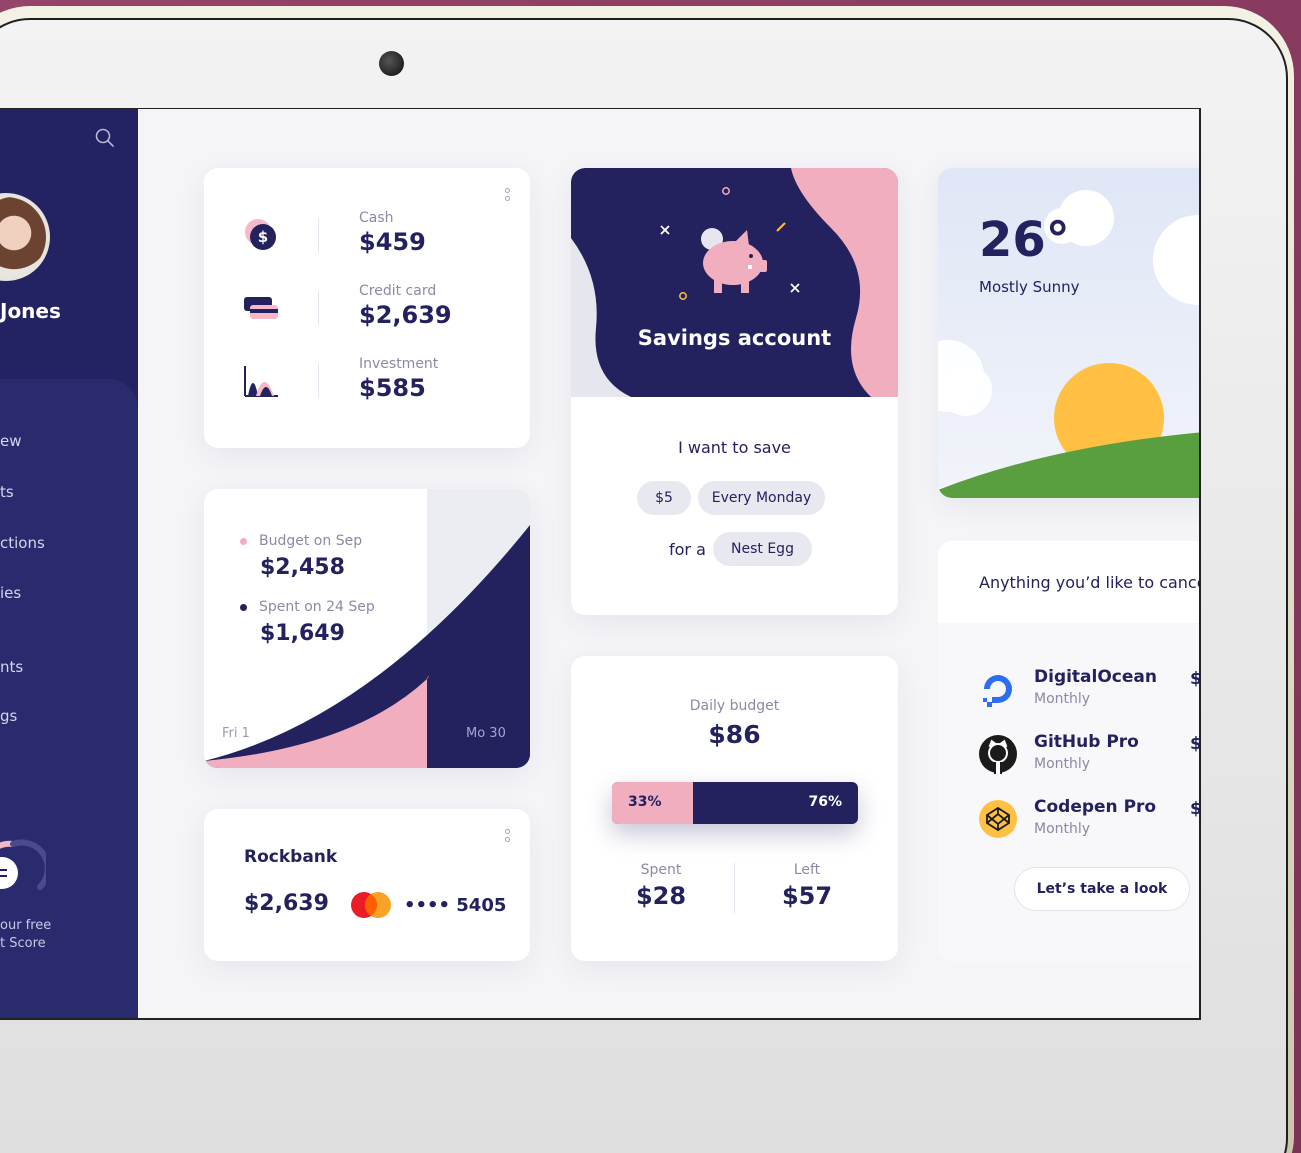 The image size is (1301, 1153). Describe the element at coordinates (26, 925) in the screenshot. I see `credit-score-line1: our free` at that location.